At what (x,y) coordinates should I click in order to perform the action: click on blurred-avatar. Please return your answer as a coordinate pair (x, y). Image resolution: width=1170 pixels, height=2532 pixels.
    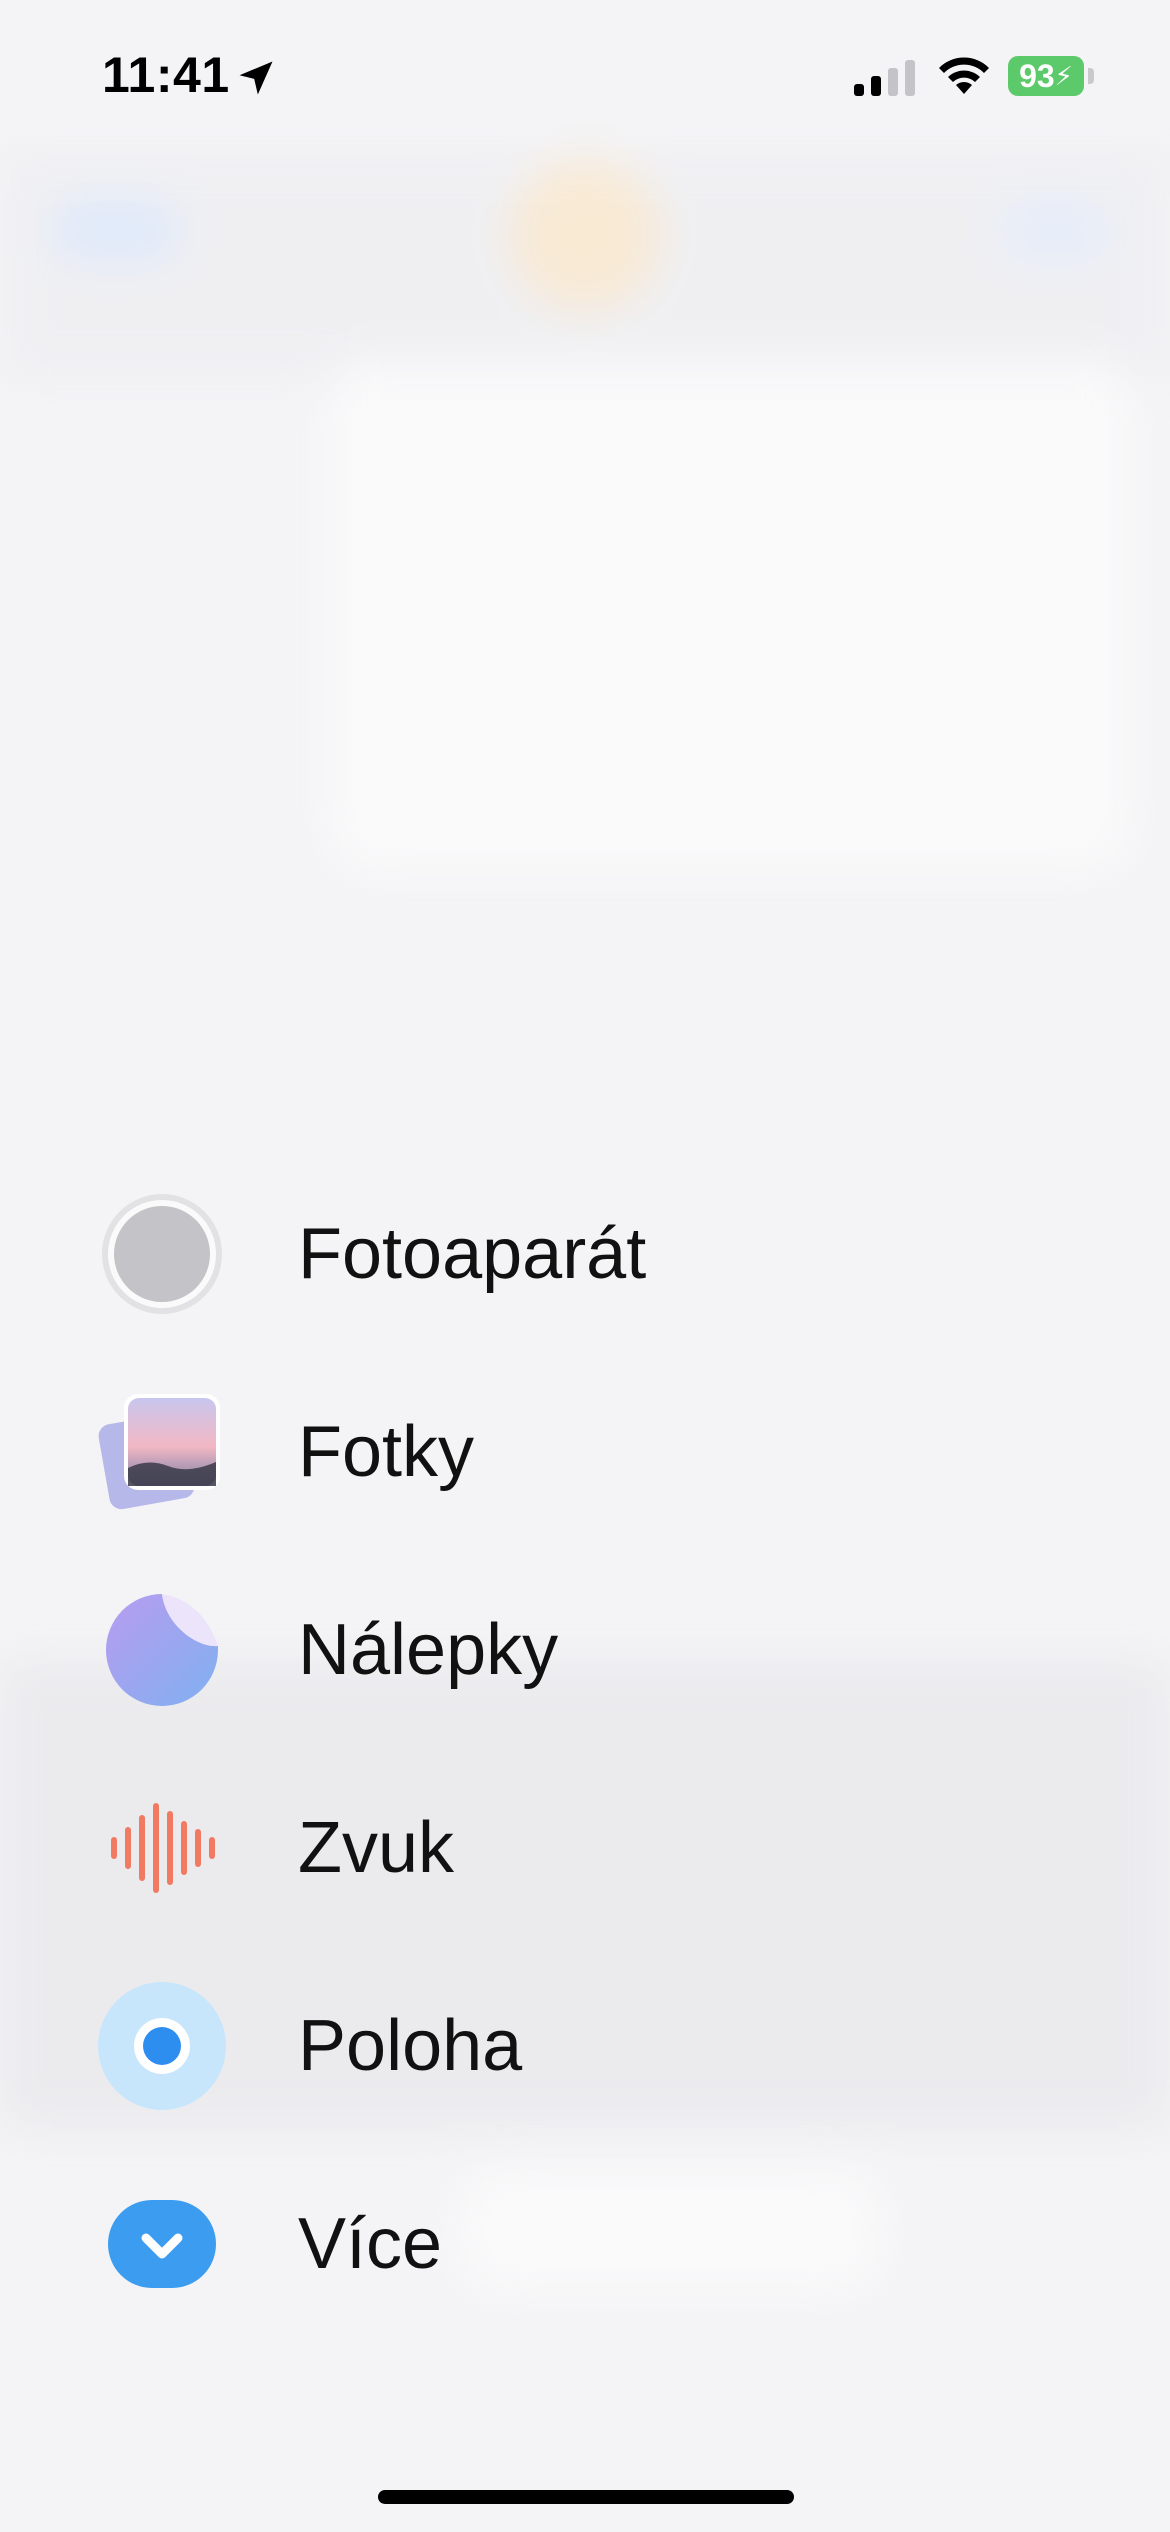
    Looking at the image, I should click on (585, 235).